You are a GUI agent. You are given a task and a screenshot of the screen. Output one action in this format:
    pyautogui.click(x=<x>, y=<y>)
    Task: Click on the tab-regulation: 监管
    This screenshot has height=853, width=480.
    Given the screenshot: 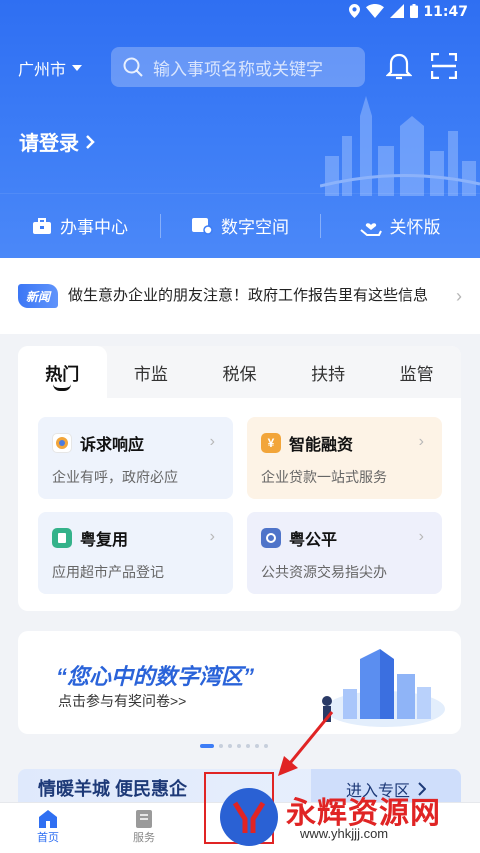 What is the action you would take?
    pyautogui.click(x=416, y=372)
    